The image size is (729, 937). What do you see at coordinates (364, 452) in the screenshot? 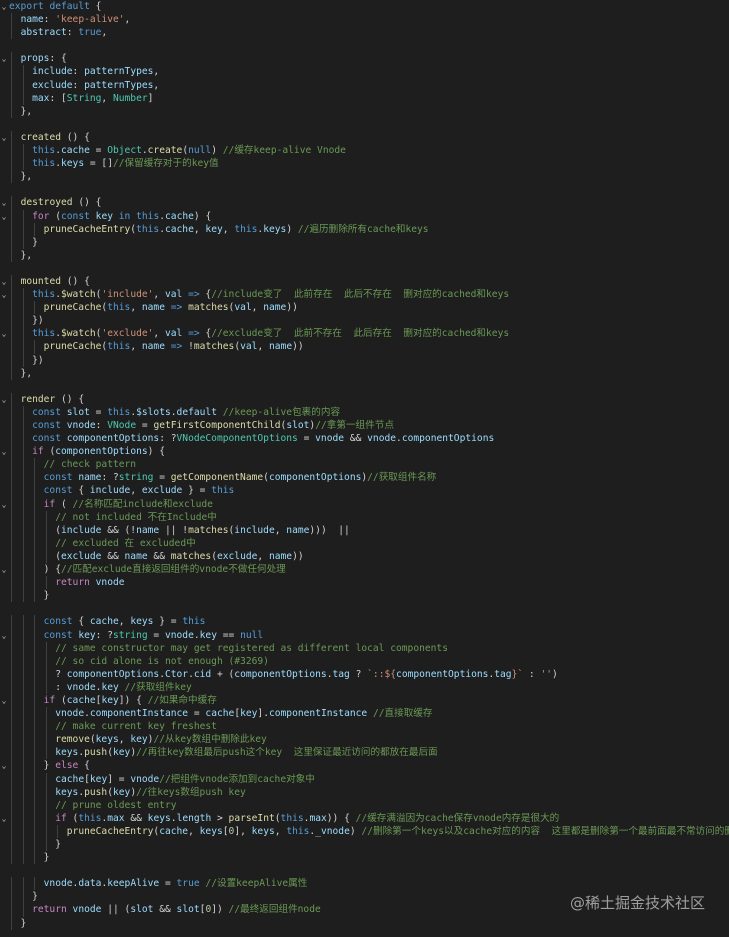
I see `code-line: ⌄ if (componentOptions) {` at bounding box center [364, 452].